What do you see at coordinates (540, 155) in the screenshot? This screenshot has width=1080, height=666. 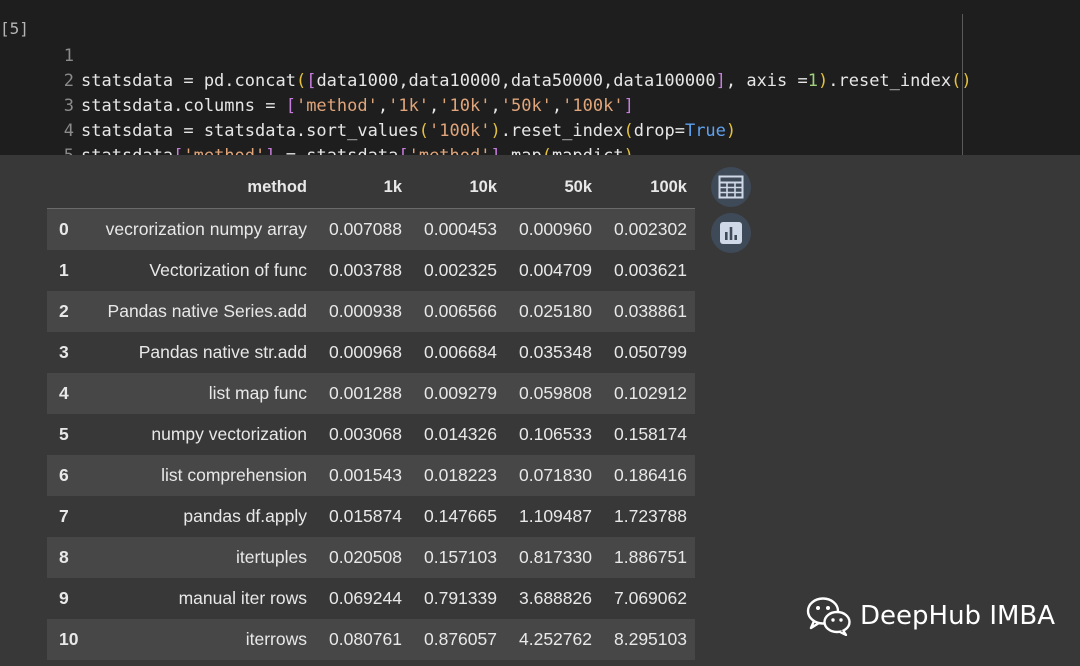 I see `code-line: 5 statsdata` at bounding box center [540, 155].